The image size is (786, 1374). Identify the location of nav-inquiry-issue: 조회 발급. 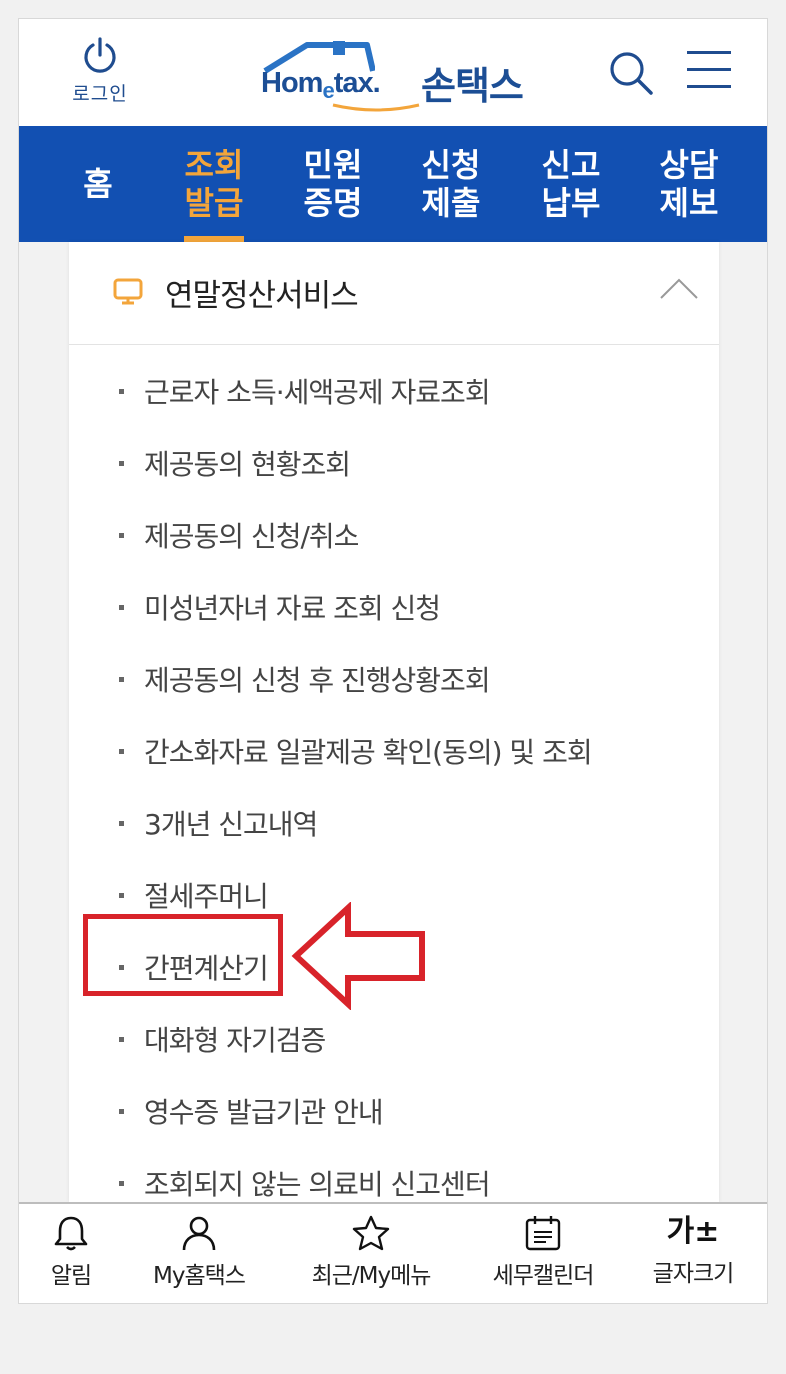
(214, 184).